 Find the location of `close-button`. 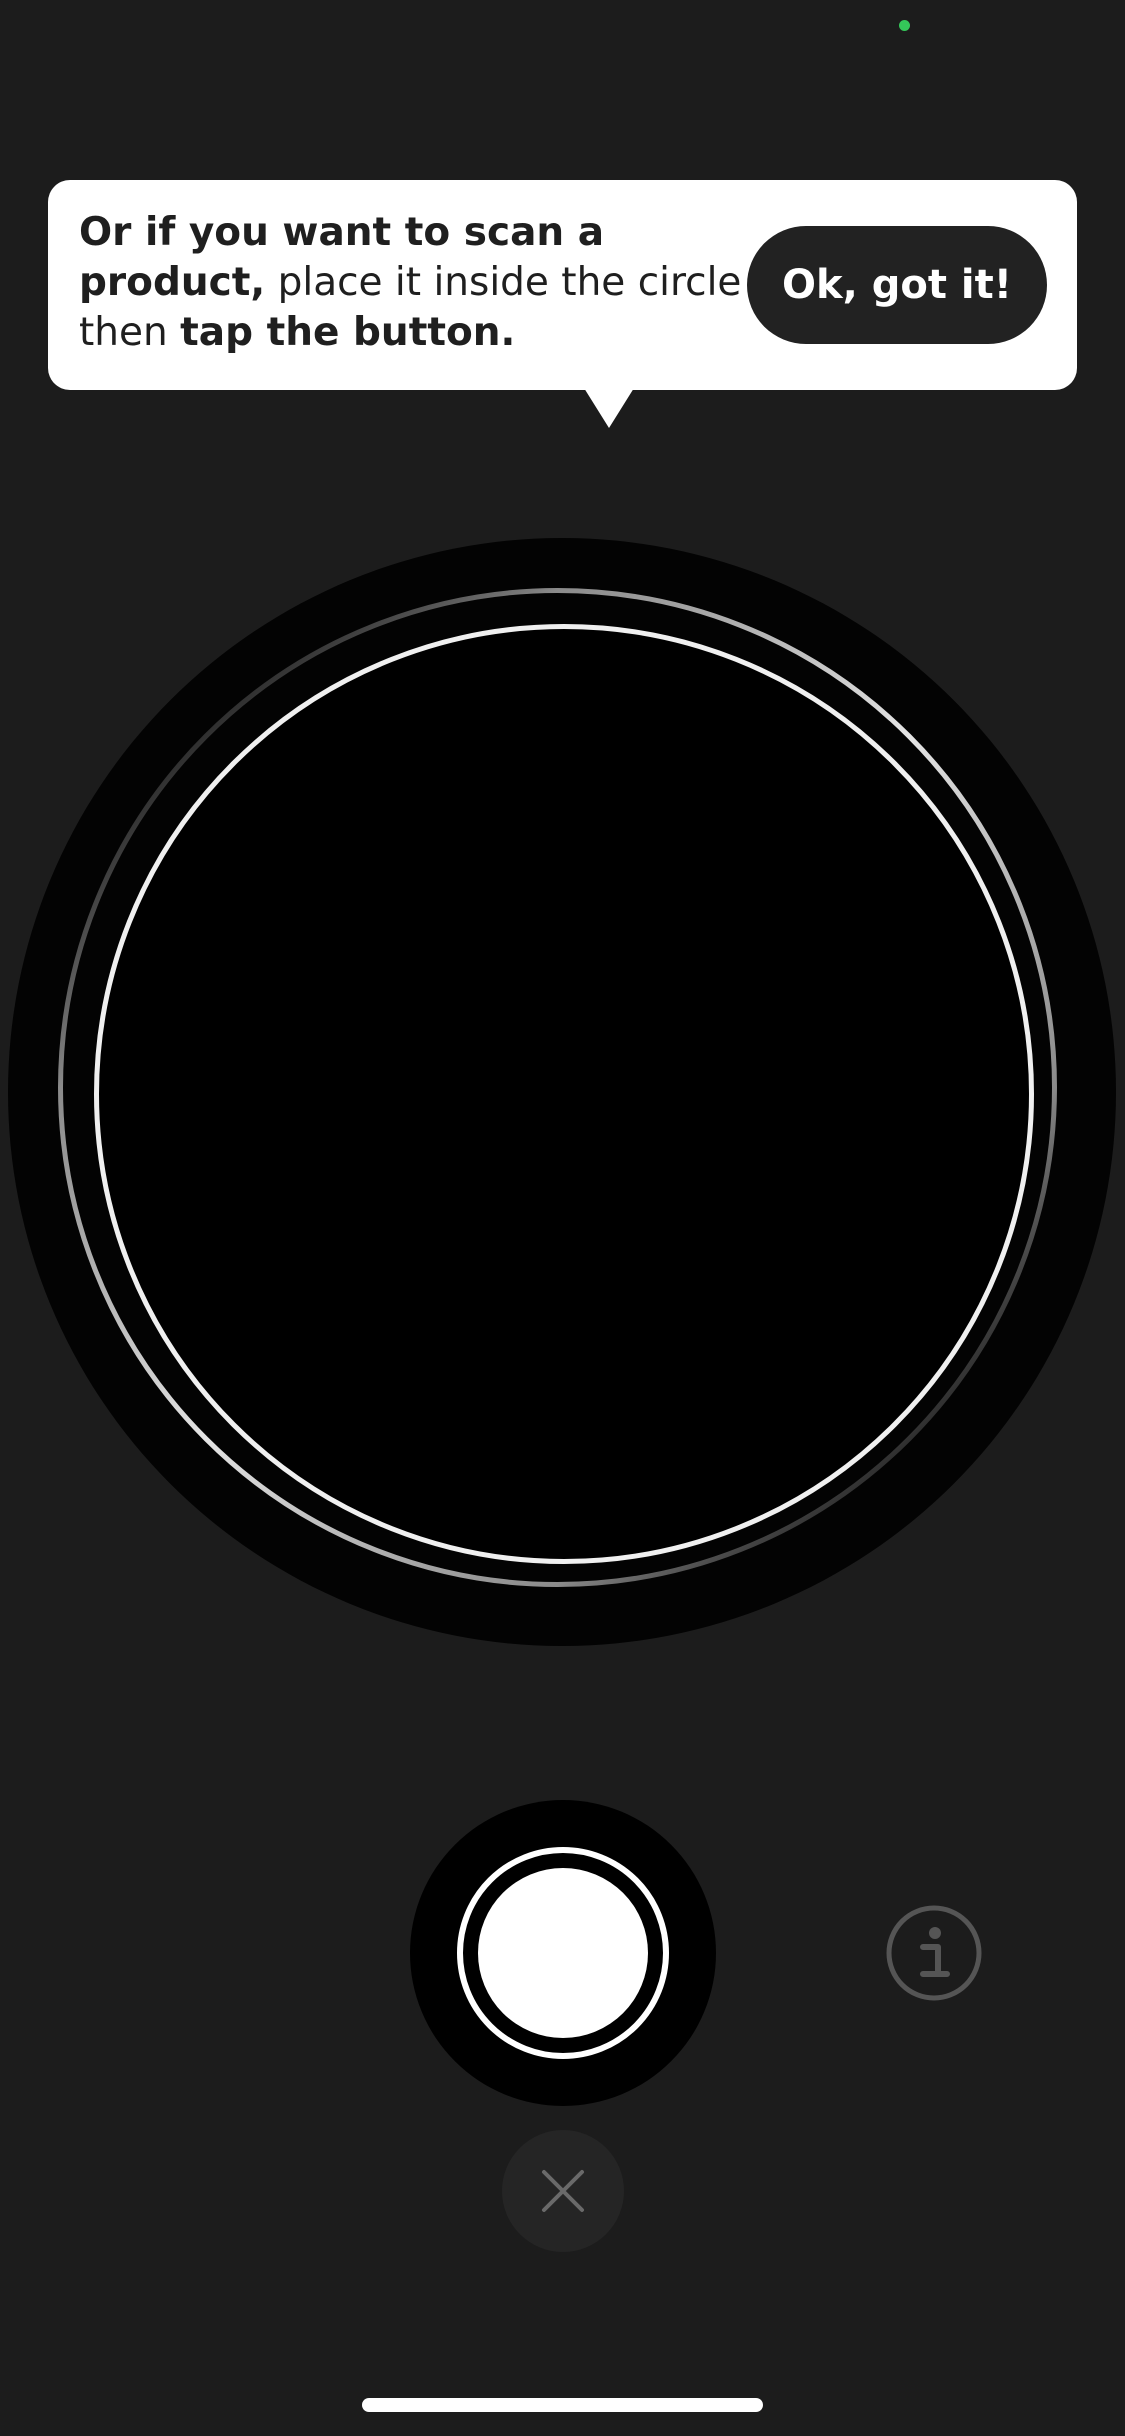

close-button is located at coordinates (563, 2191).